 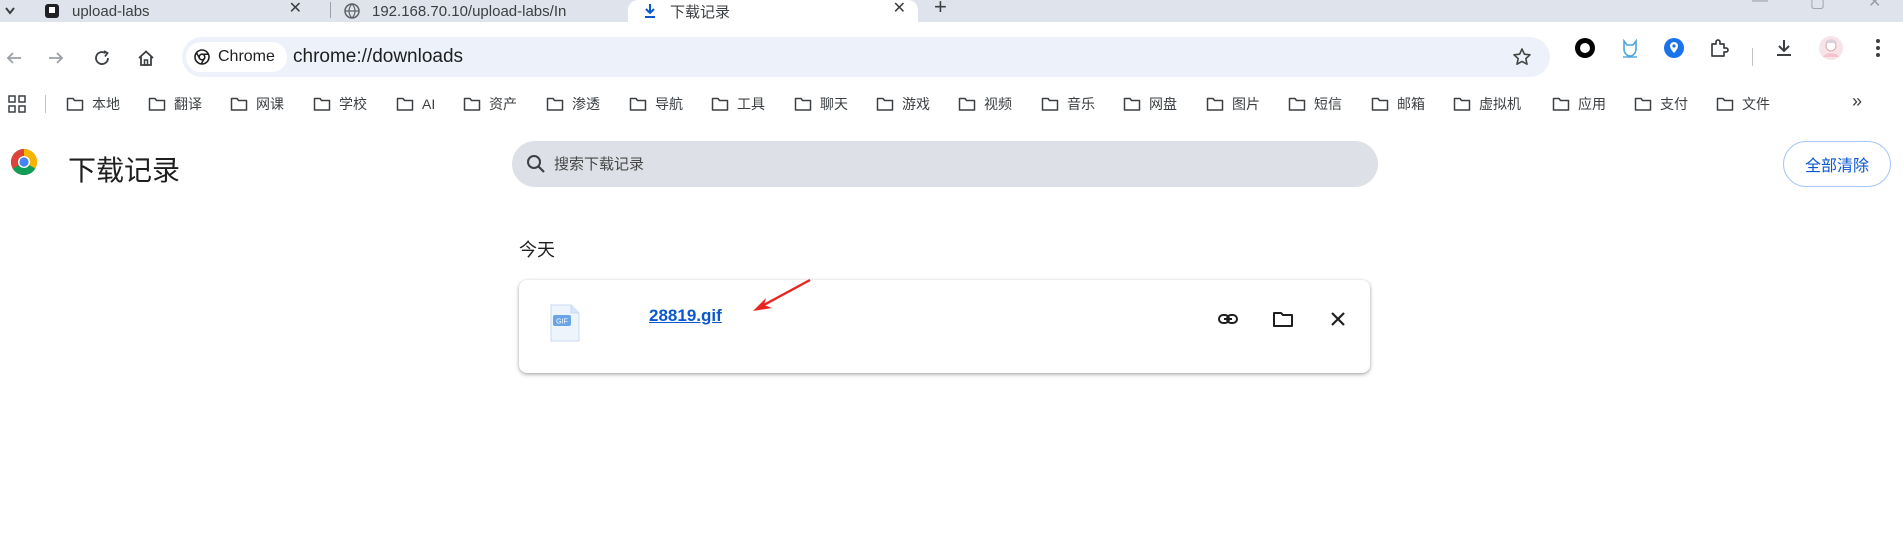 What do you see at coordinates (415, 104) in the screenshot?
I see `bookmark-folder: AI` at bounding box center [415, 104].